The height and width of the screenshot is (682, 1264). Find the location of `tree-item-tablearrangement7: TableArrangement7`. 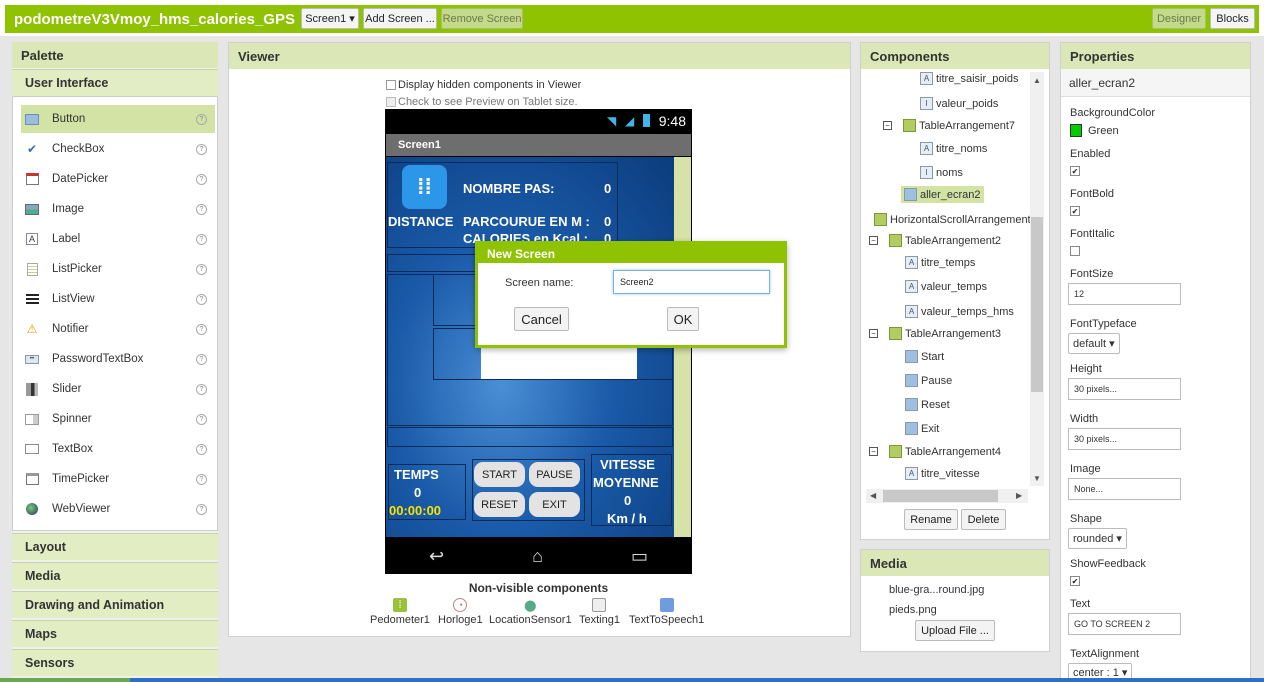

tree-item-tablearrangement7: TableArrangement7 is located at coordinates (959, 125).